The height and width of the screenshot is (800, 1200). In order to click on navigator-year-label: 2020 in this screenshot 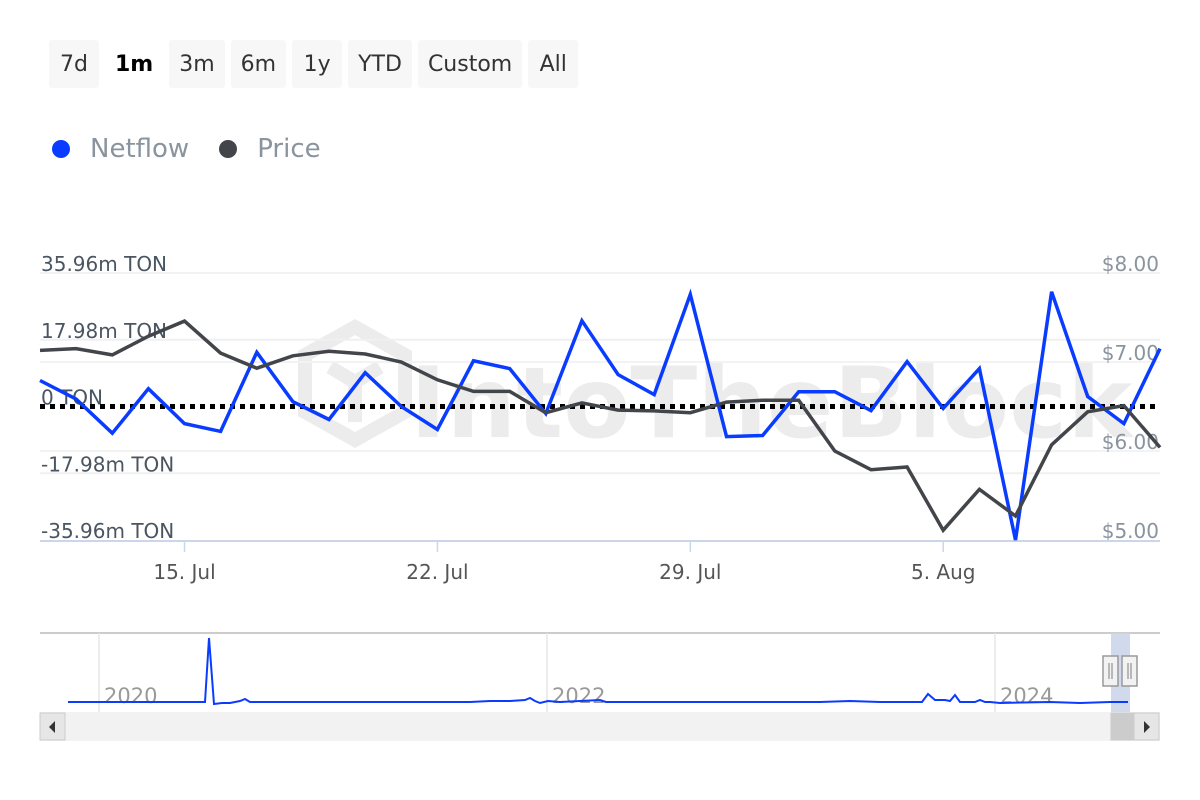, I will do `click(130, 696)`.